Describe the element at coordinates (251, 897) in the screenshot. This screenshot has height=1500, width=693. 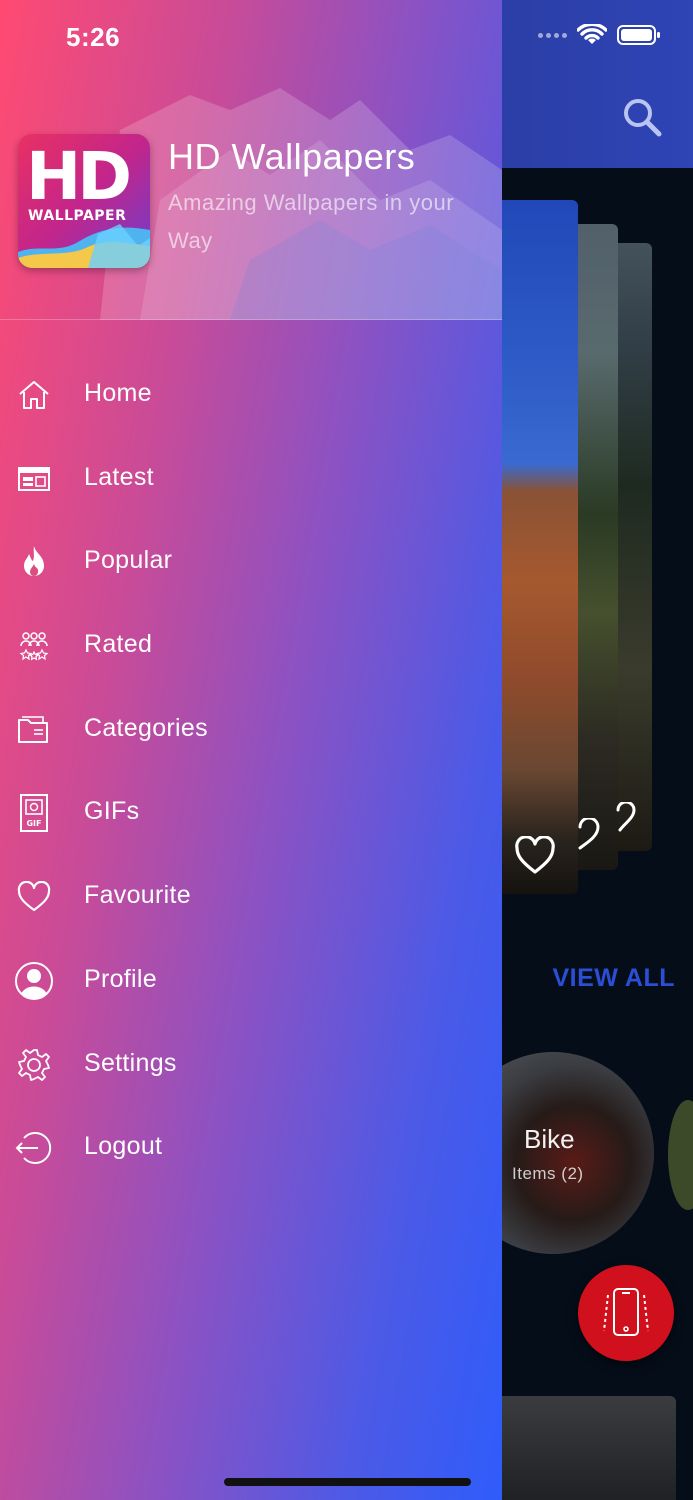
I see `menu-item-favourite: Favourite` at that location.